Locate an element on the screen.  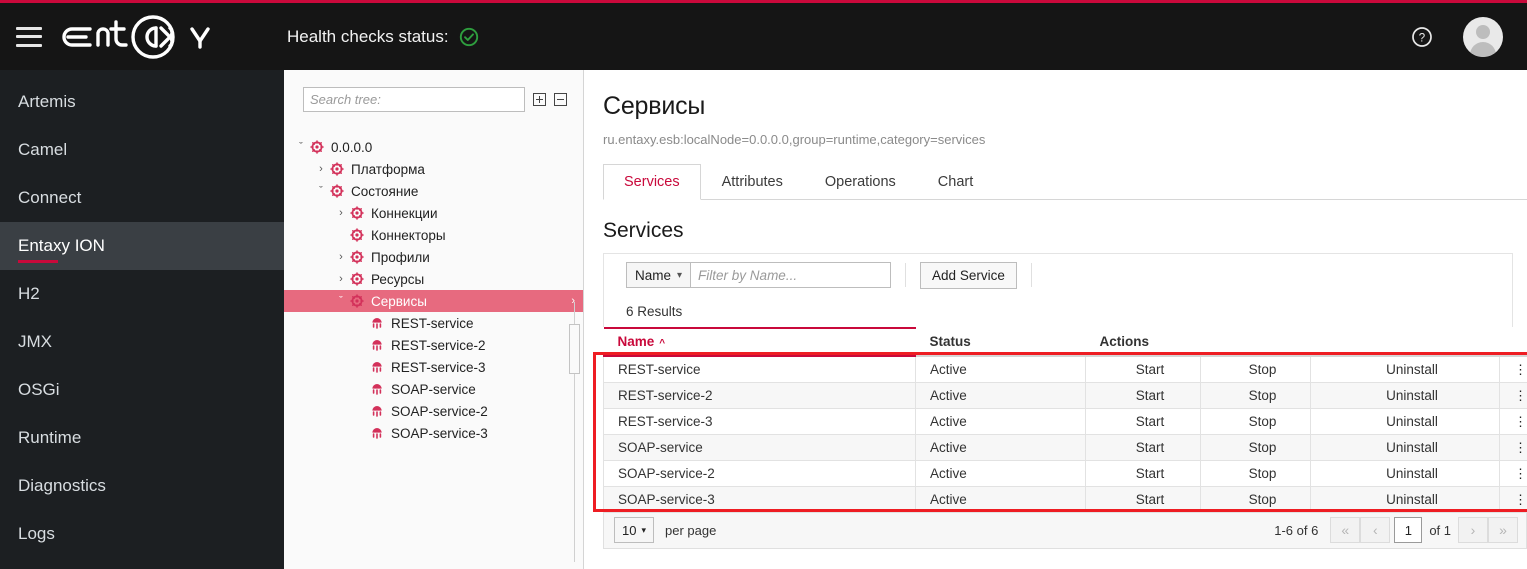
expand-all-icon is located at coordinates (539, 99).